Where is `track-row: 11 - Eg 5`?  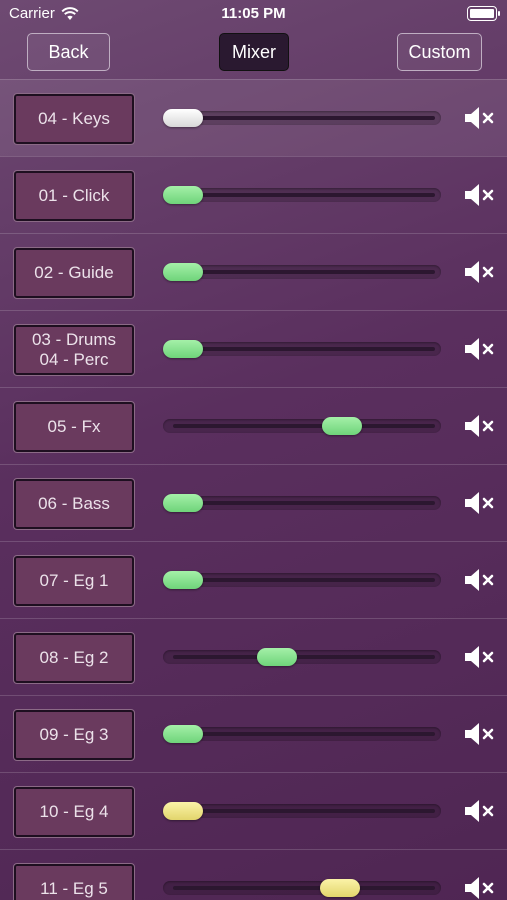
track-row: 11 - Eg 5 is located at coordinates (253, 874).